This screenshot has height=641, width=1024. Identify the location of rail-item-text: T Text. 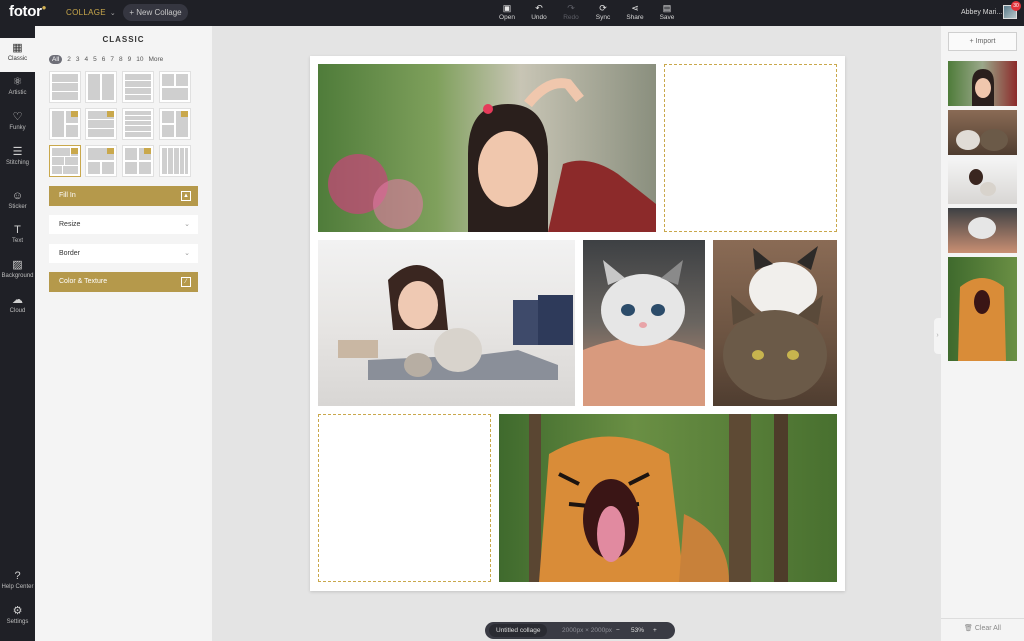
(17, 234).